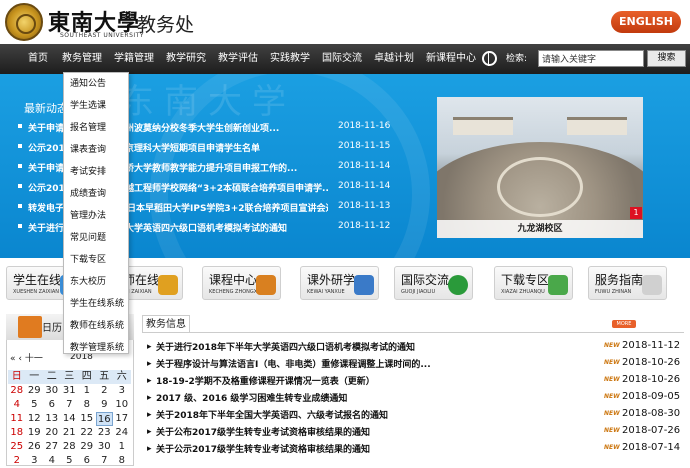 The height and width of the screenshot is (468, 690). What do you see at coordinates (52, 405) in the screenshot?
I see `calendar-day: 6` at bounding box center [52, 405].